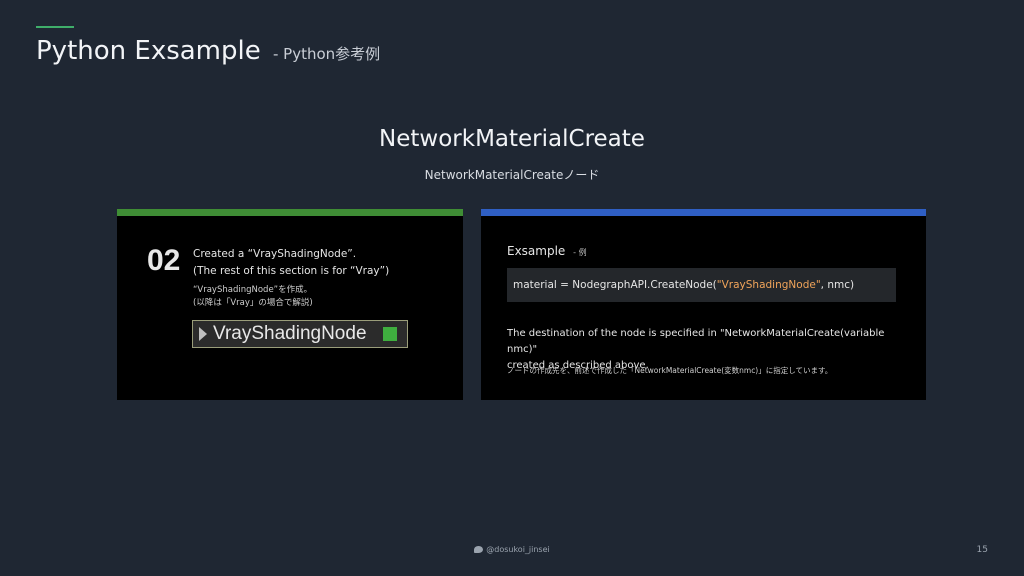  Describe the element at coordinates (390, 334) in the screenshot. I see `node-color-swatch` at that location.